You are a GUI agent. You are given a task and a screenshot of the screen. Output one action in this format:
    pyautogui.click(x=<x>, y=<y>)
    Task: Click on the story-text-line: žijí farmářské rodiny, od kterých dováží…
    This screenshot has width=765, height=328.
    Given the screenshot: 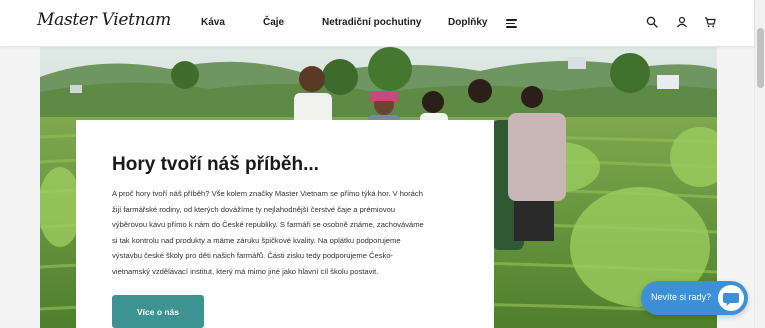 What is the action you would take?
    pyautogui.click(x=254, y=209)
    